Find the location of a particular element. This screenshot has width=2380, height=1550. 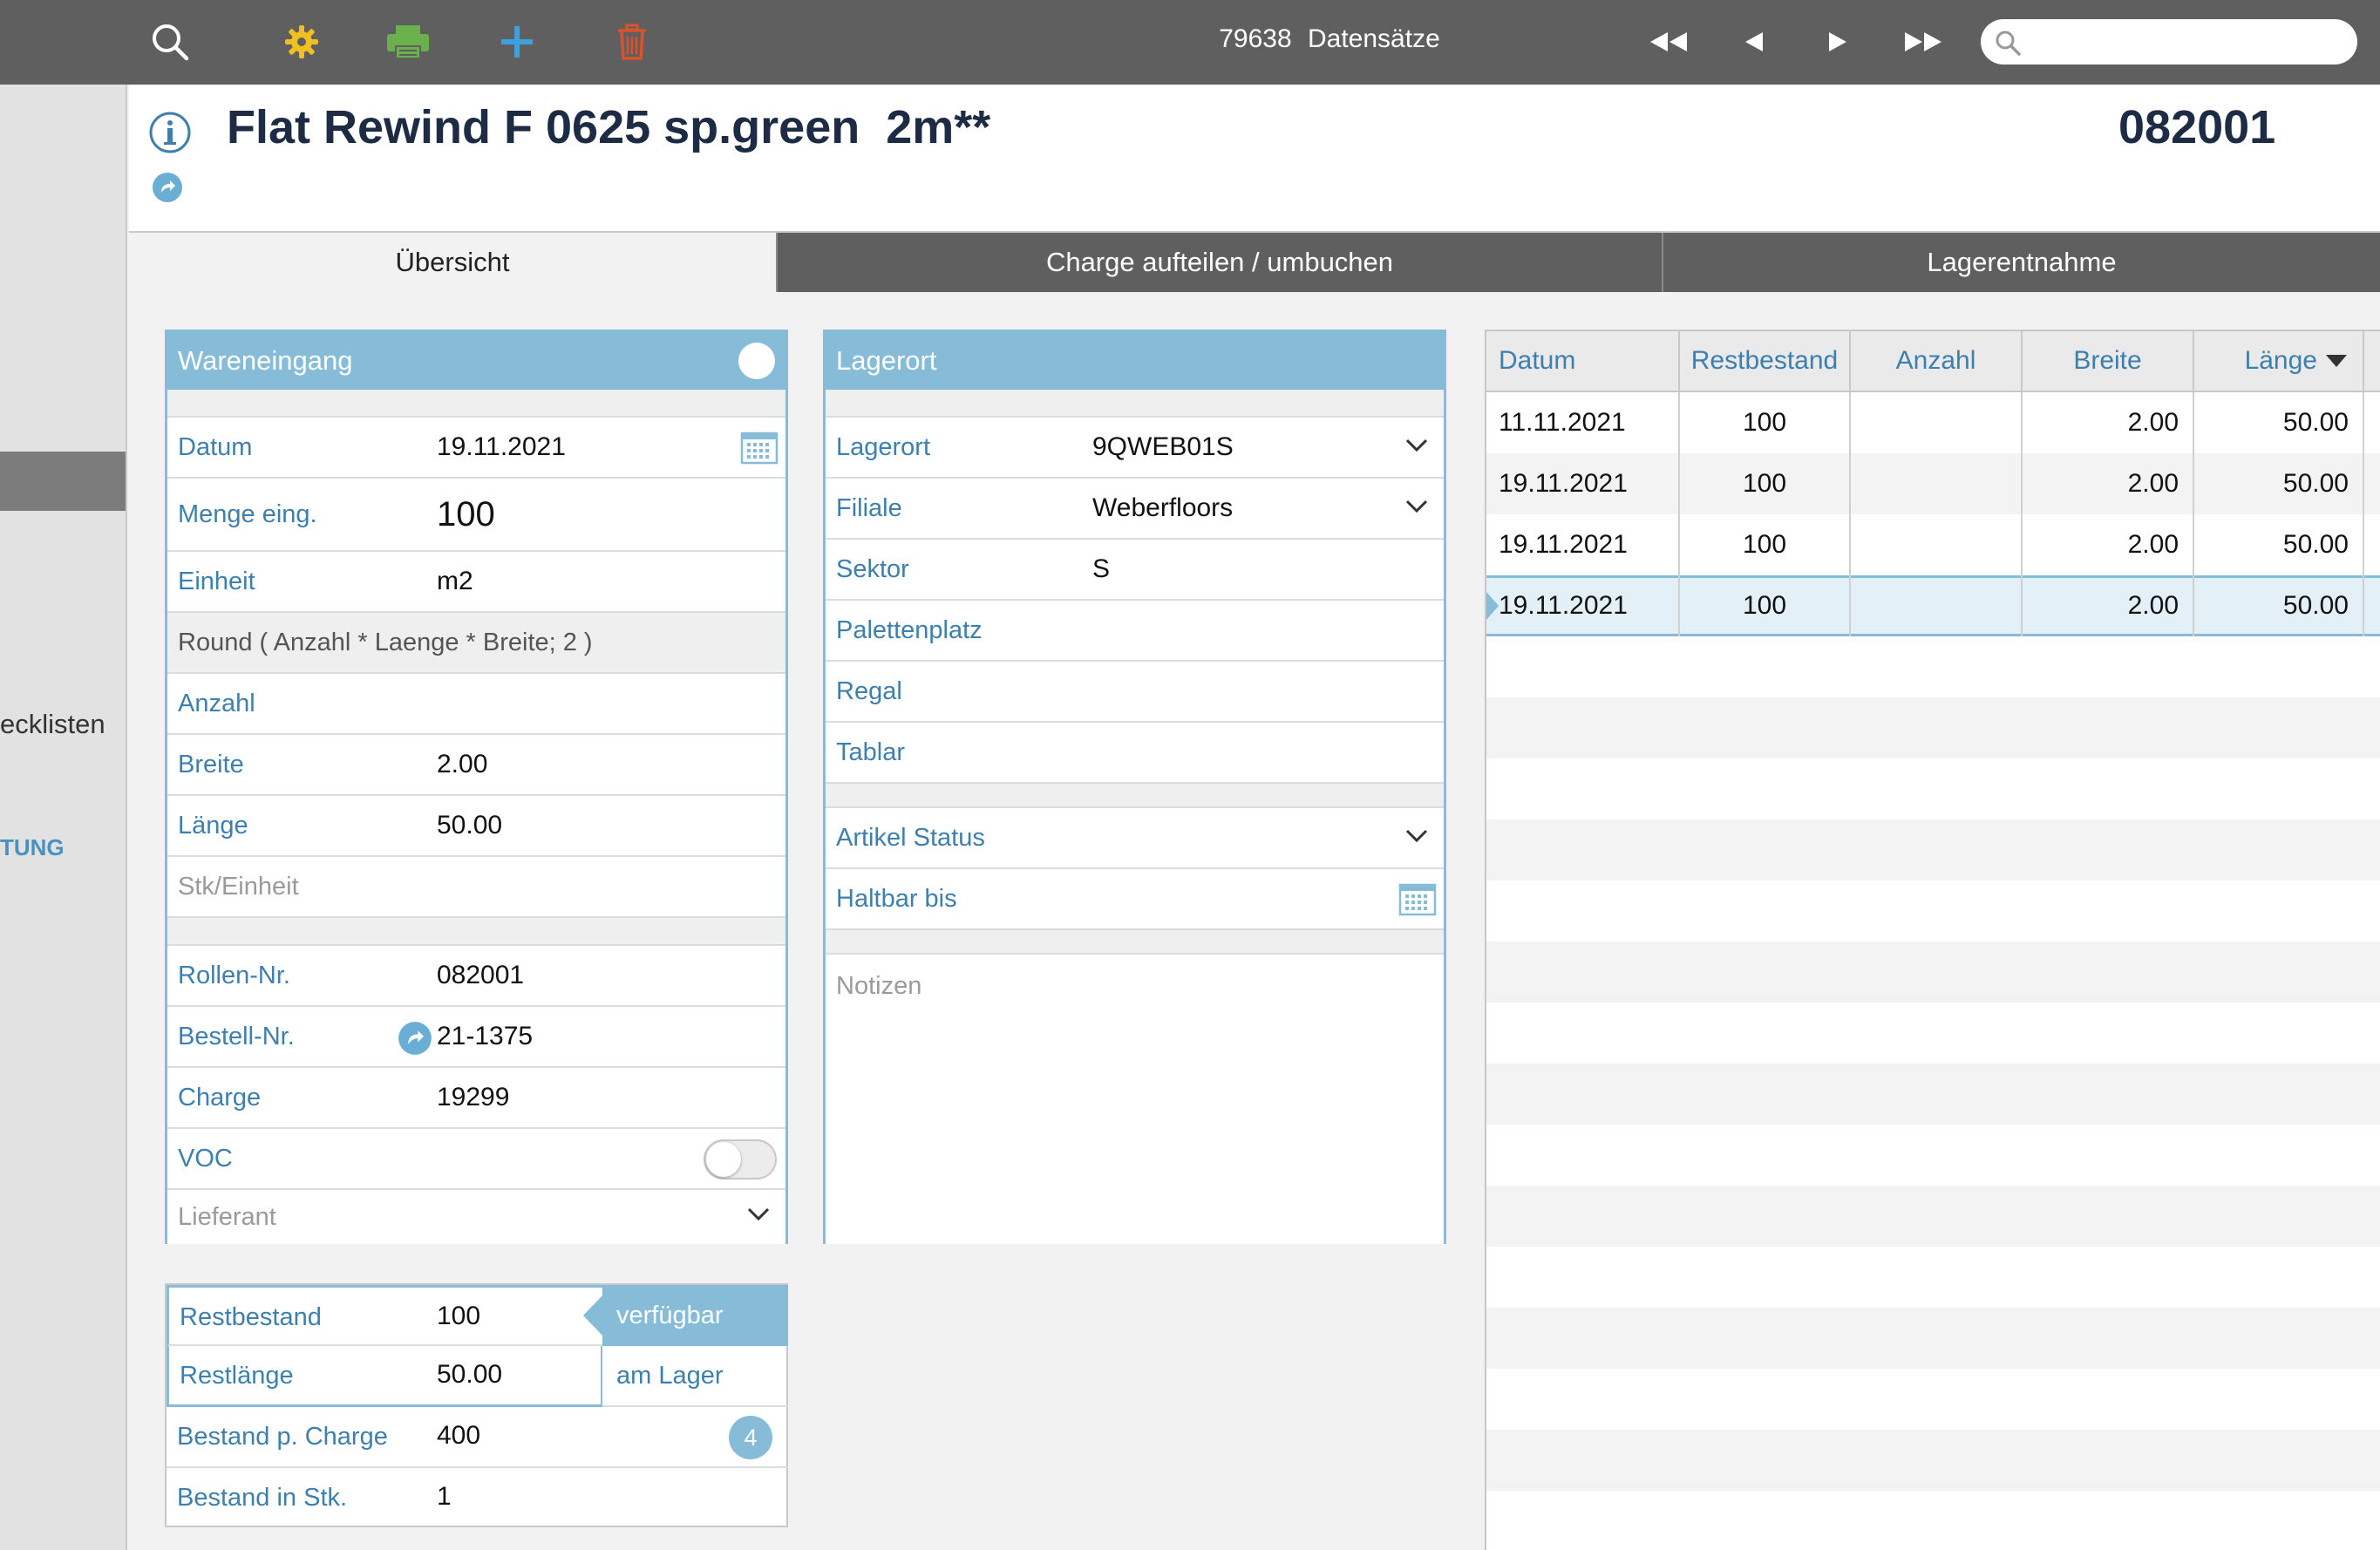

sektor-label: Sektor is located at coordinates (872, 569).